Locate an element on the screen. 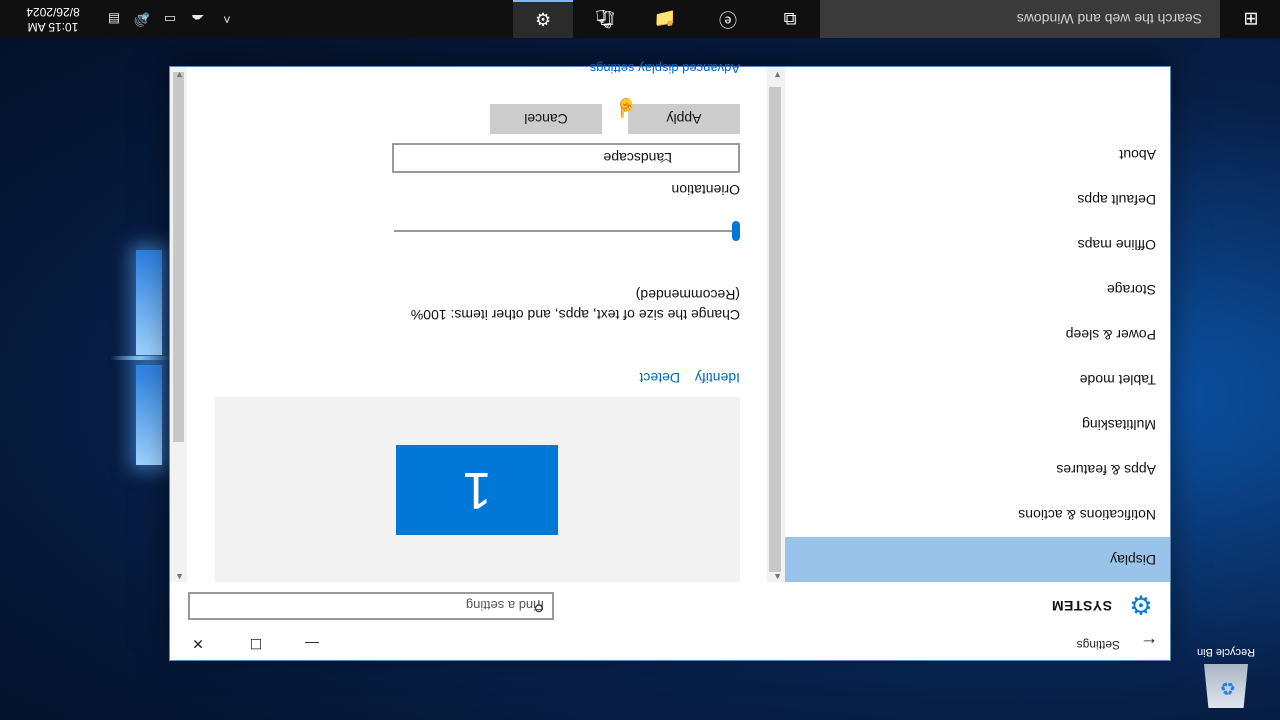 The image size is (1280, 720). clock: 10:15 AM 8/26/2024 is located at coordinates (53, 19).